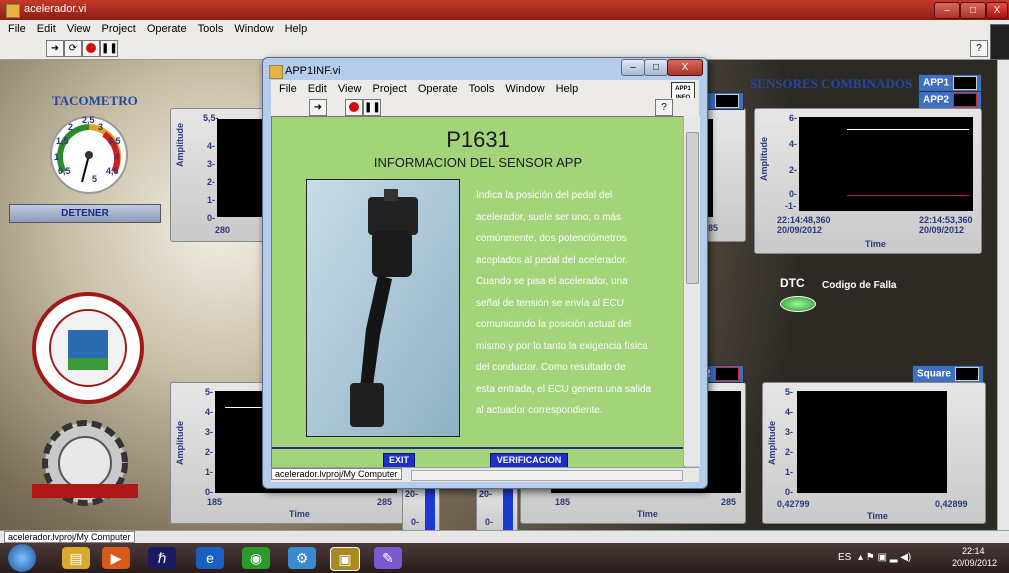 This screenshot has width=1009, height=573. What do you see at coordinates (934, 374) in the screenshot?
I see `legend-square-label: Square` at bounding box center [934, 374].